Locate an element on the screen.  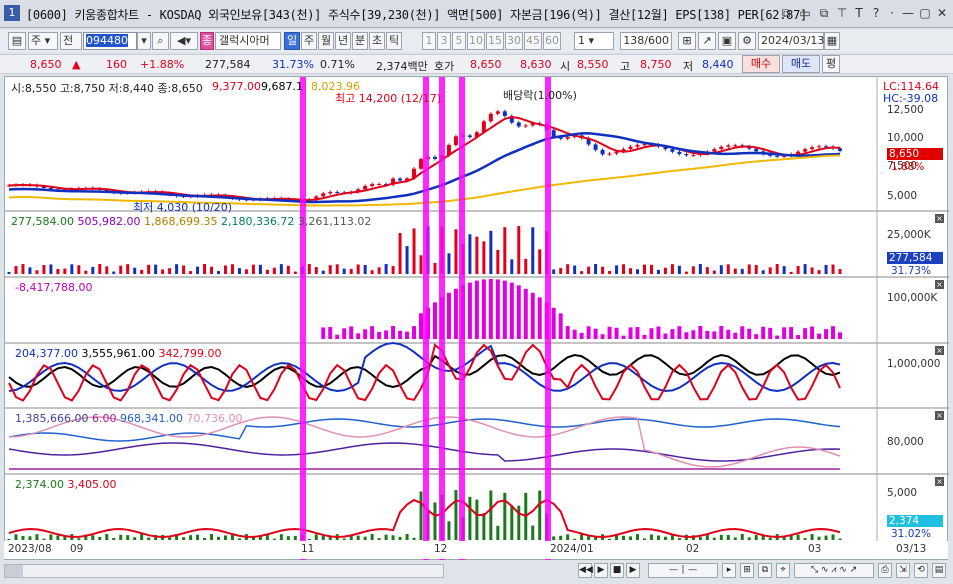
volume-panel-close-icon: × is located at coordinates (939, 218).